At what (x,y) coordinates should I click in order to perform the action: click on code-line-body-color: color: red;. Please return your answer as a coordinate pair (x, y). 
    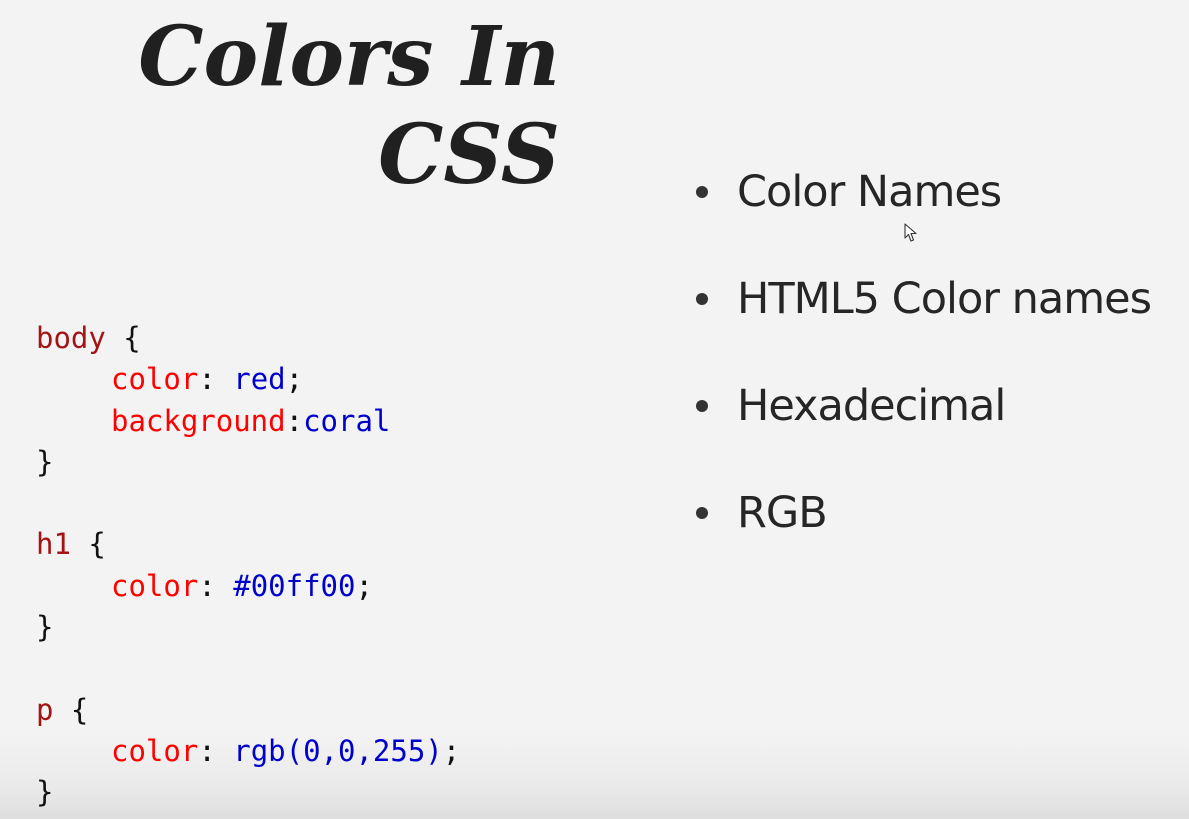
    Looking at the image, I should click on (207, 379).